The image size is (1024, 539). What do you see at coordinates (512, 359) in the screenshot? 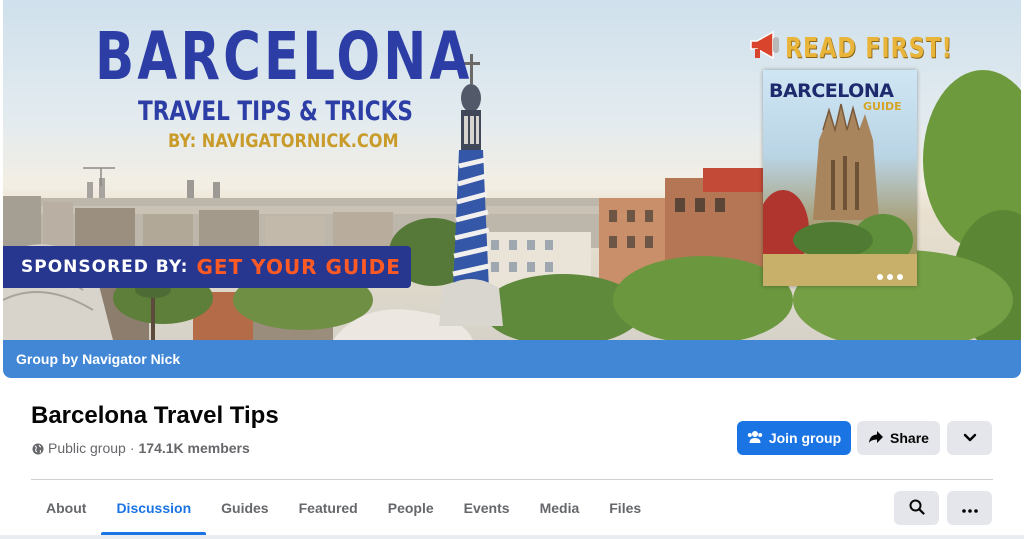
I see `group-owner-bar: Group by Navigator Nick` at bounding box center [512, 359].